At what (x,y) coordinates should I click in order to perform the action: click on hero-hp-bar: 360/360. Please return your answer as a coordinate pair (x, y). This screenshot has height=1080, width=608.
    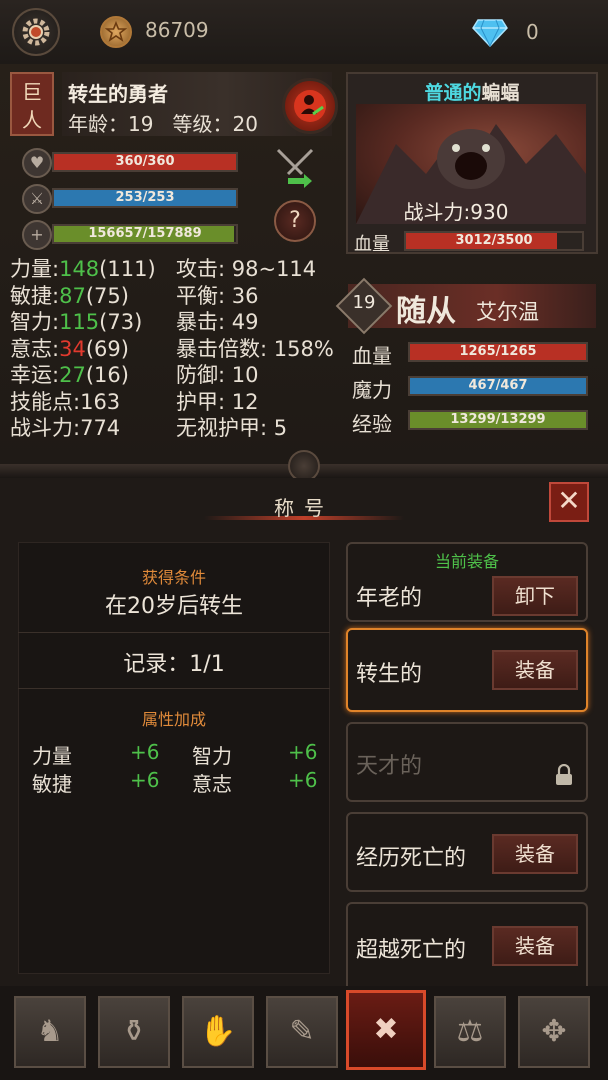
    Looking at the image, I should click on (145, 162).